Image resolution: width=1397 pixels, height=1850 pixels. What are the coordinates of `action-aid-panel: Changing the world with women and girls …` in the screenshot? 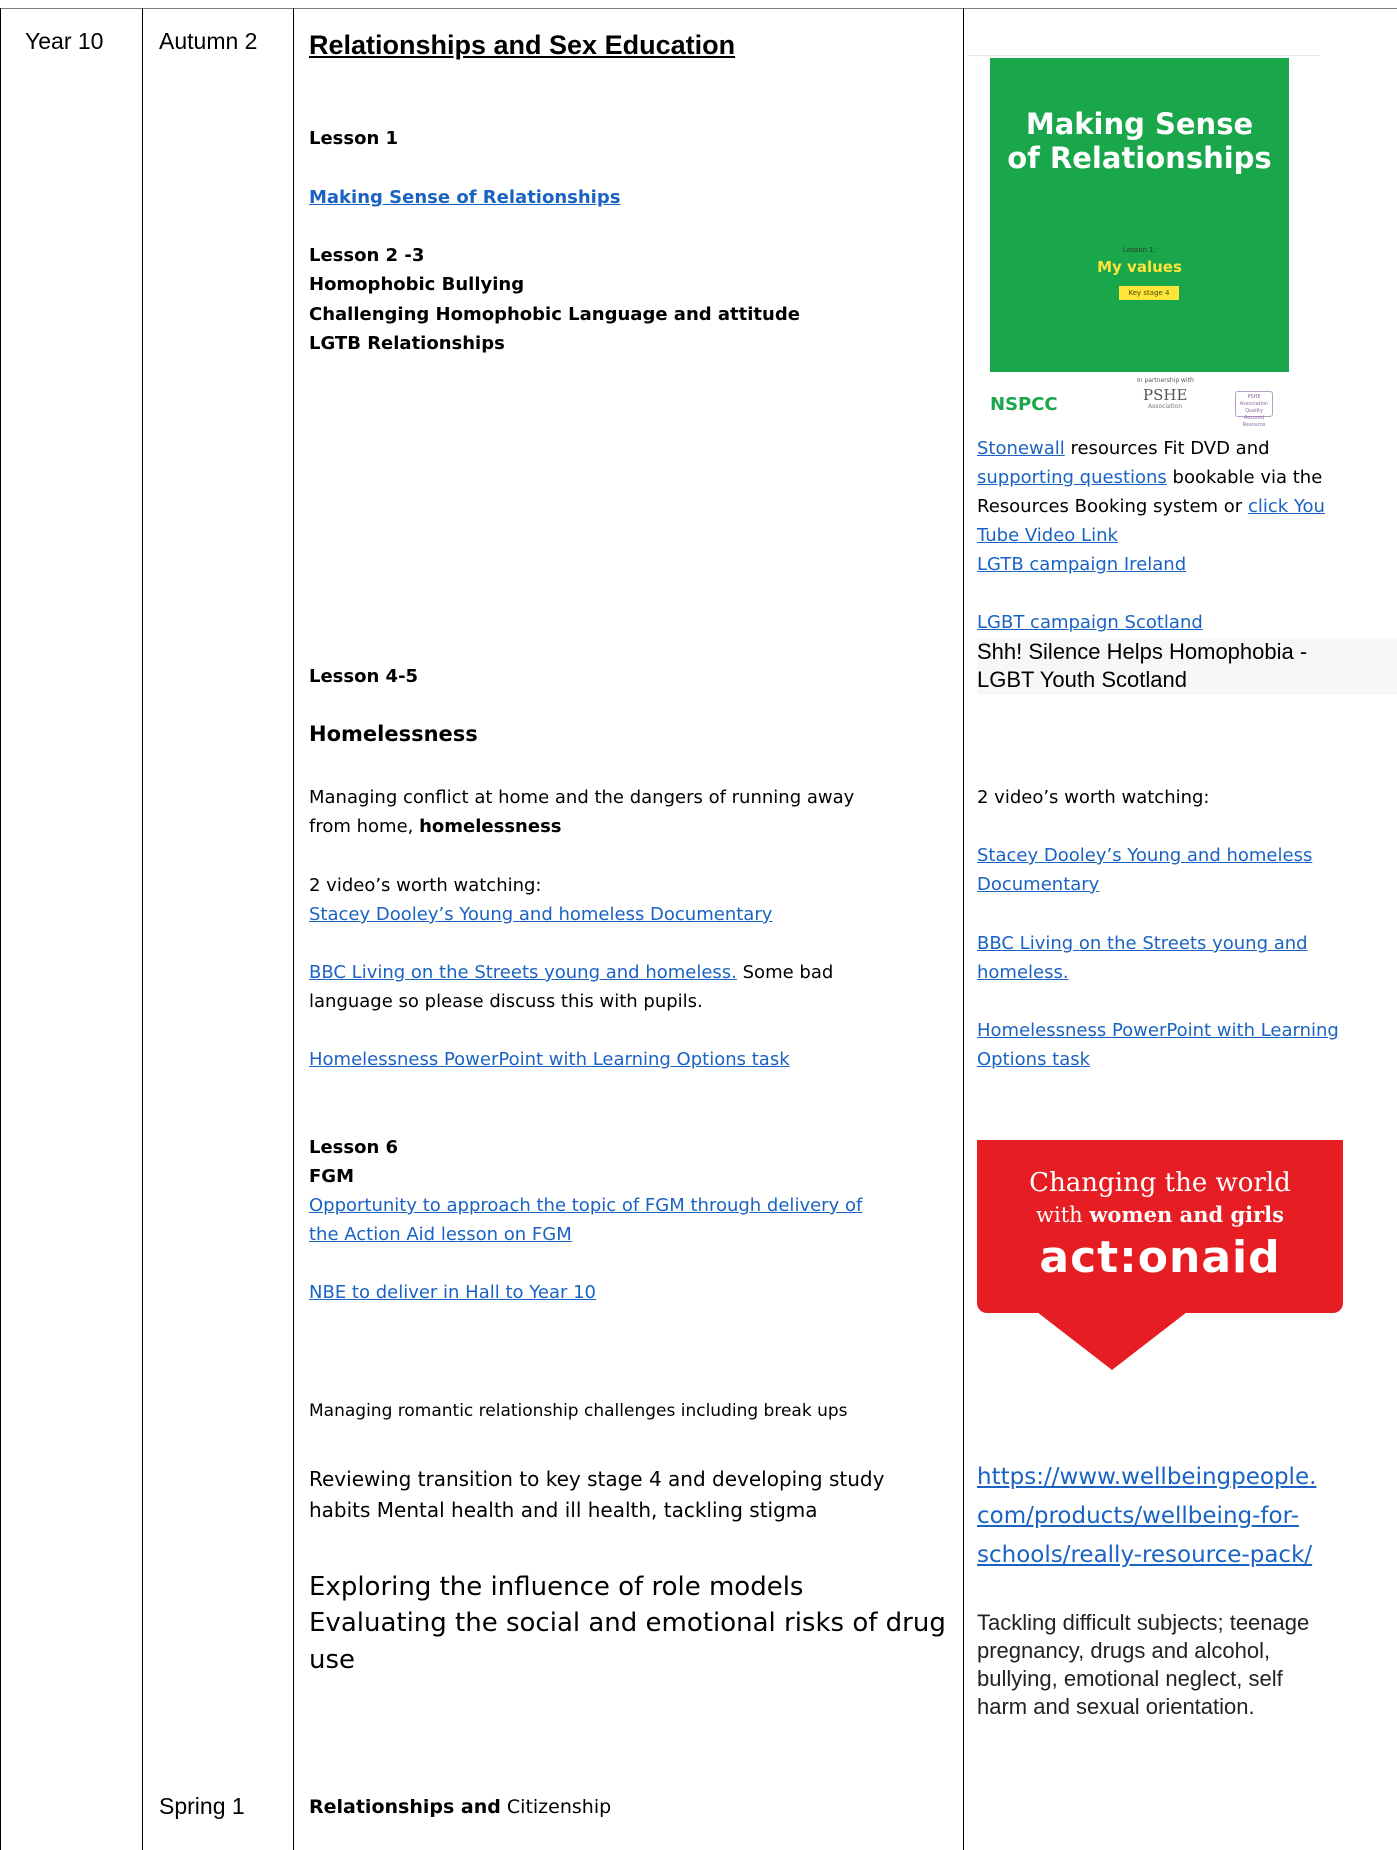 It's located at (1160, 1226).